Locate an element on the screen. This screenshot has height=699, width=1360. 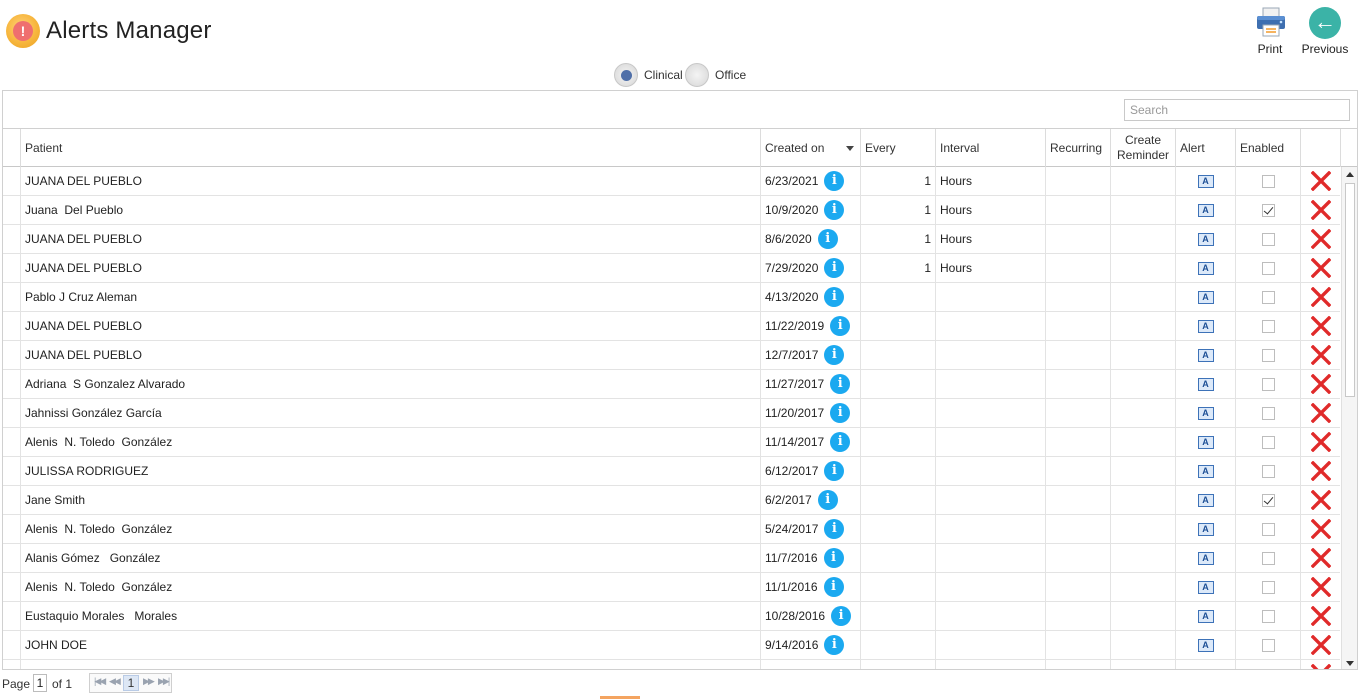
first-page-icon: |◀◀ is located at coordinates (100, 681).